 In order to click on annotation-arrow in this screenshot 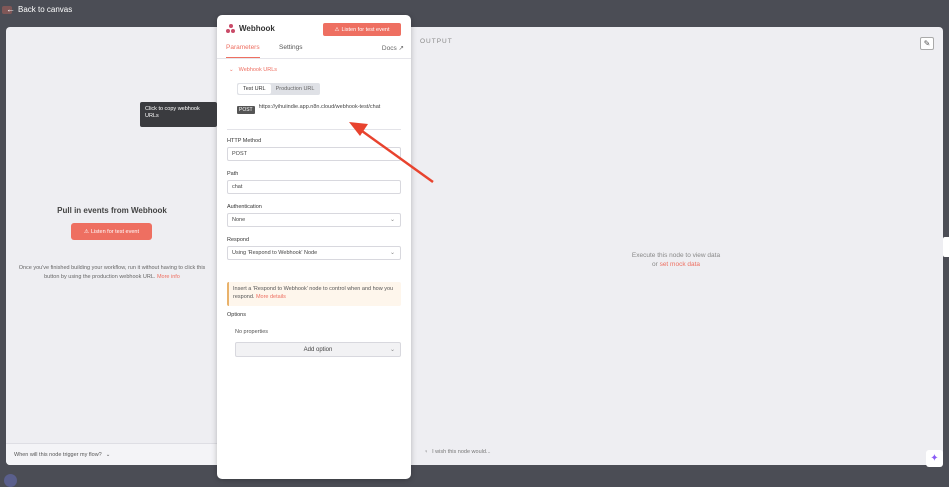, I will do `click(391, 153)`.